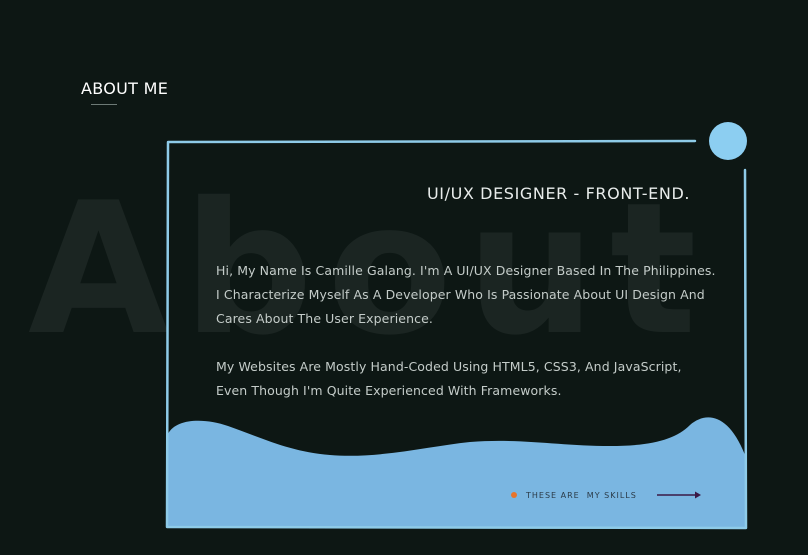  I want to click on paragraph-line: Cares About The User Experience., so click(324, 318).